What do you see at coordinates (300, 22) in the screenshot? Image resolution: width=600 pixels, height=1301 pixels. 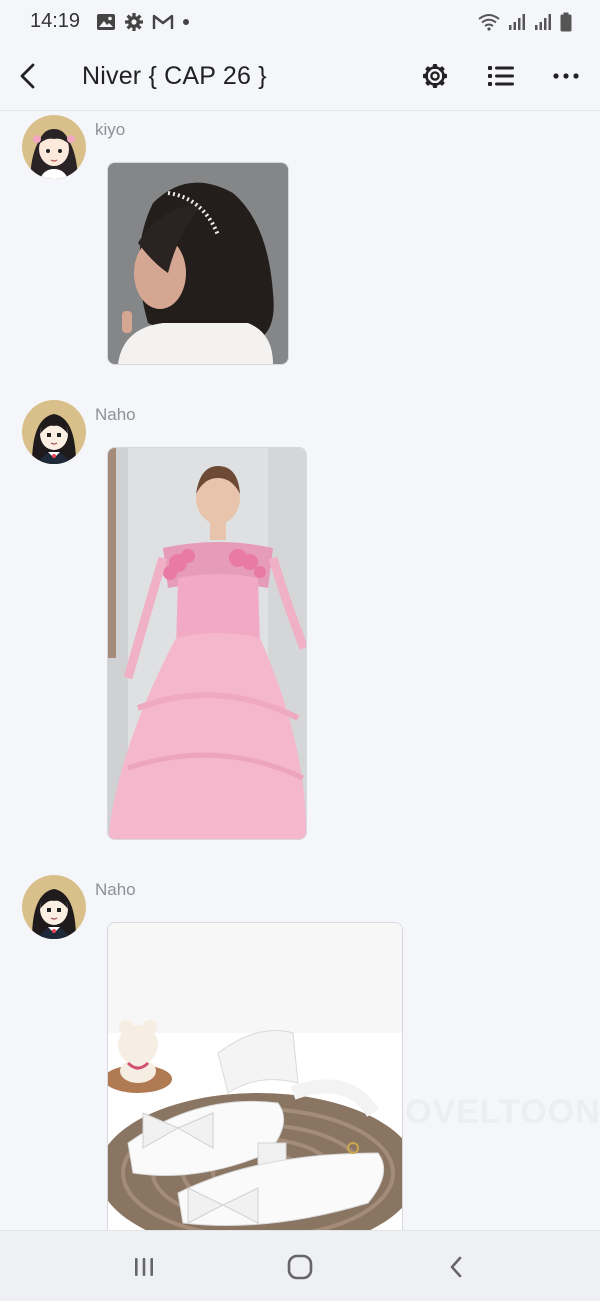 I see `status-bar: 14:19` at bounding box center [300, 22].